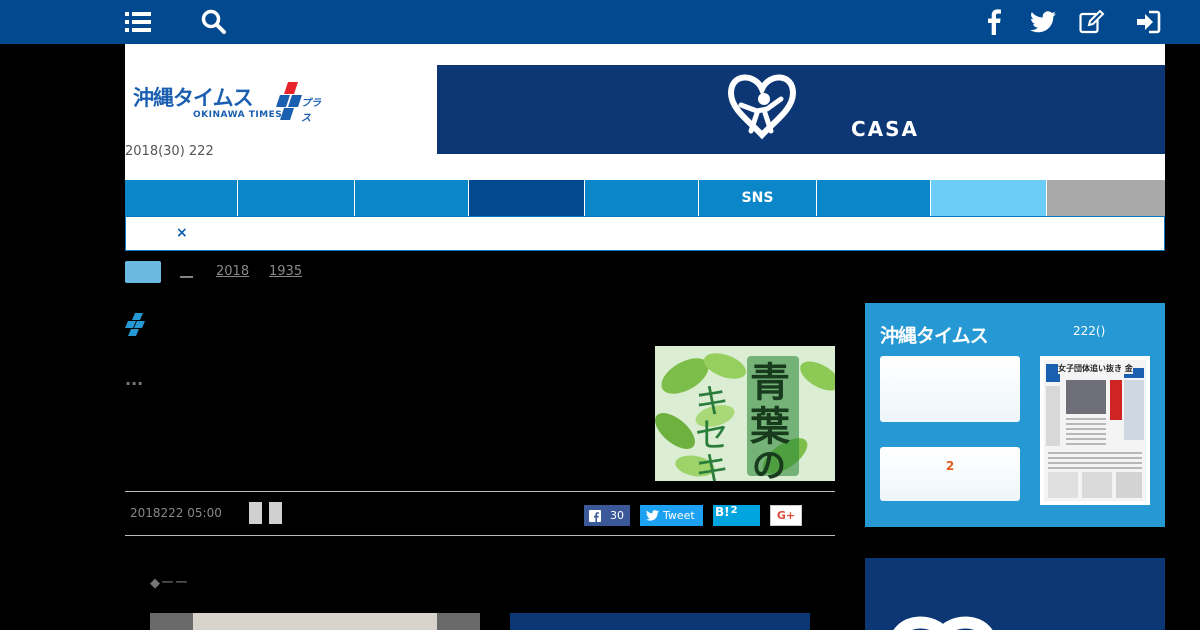 The height and width of the screenshot is (630, 1200). I want to click on breadcrumb-link: 2018, so click(232, 271).